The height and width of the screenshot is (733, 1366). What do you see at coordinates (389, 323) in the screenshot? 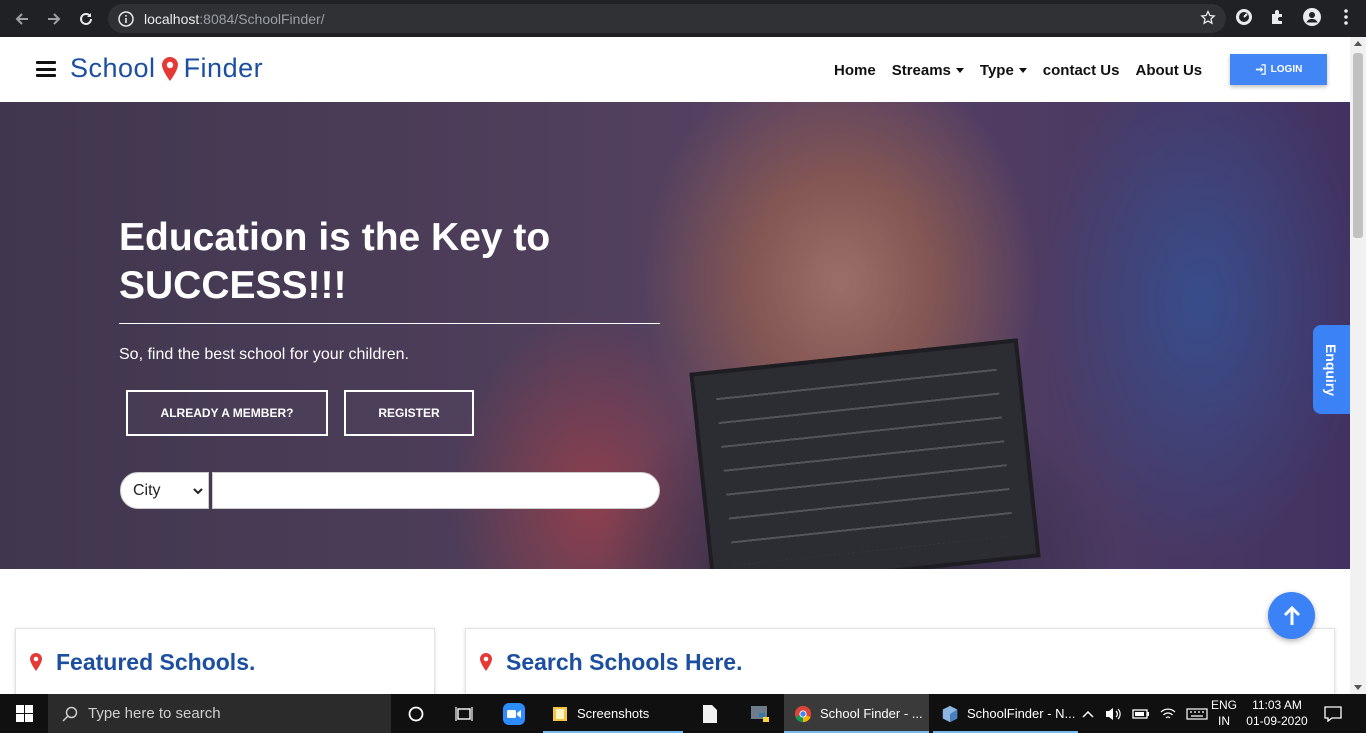
I see `hero-divider` at bounding box center [389, 323].